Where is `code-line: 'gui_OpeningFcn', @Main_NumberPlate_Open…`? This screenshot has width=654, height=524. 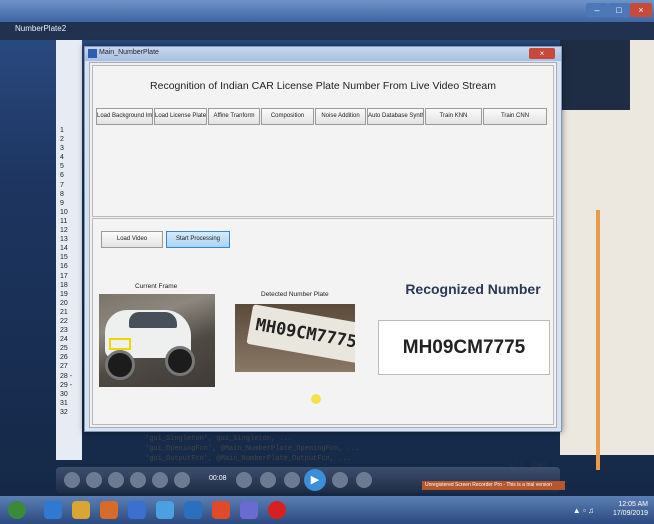 code-line: 'gui_OpeningFcn', @Main_NumberPlate_Open… is located at coordinates (252, 449).